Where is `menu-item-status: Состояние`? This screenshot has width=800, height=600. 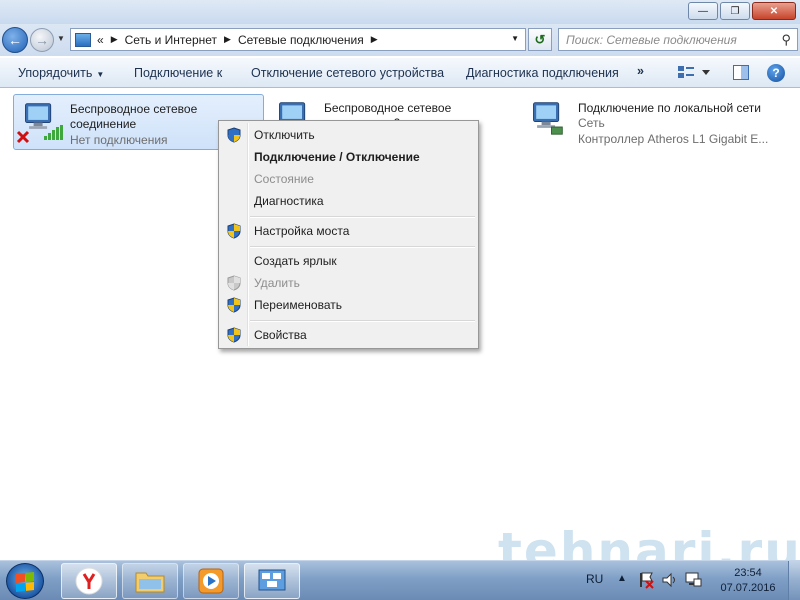
menu-item-status: Состояние is located at coordinates (348, 179).